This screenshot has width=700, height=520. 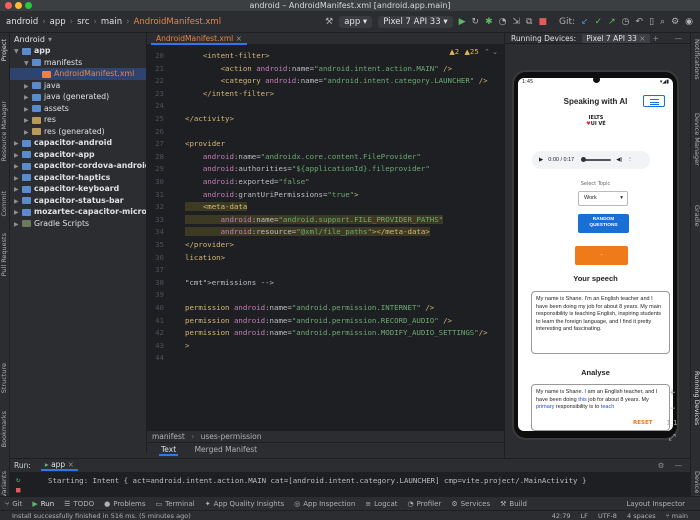 I want to click on tool-window-problems: ● Problems, so click(x=124, y=504).